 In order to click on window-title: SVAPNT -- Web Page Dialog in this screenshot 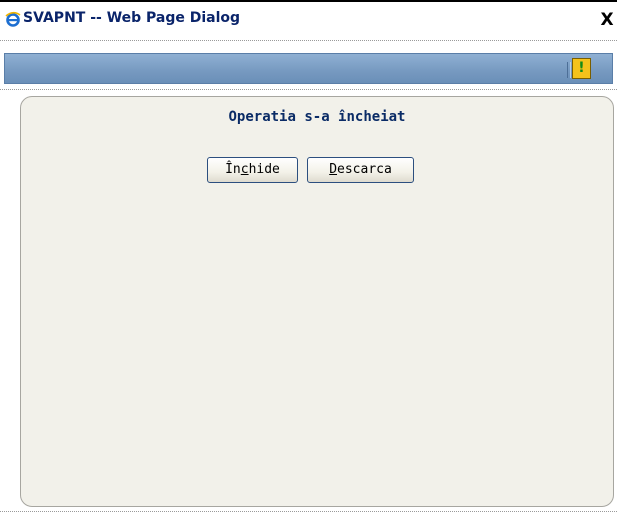, I will do `click(132, 18)`.